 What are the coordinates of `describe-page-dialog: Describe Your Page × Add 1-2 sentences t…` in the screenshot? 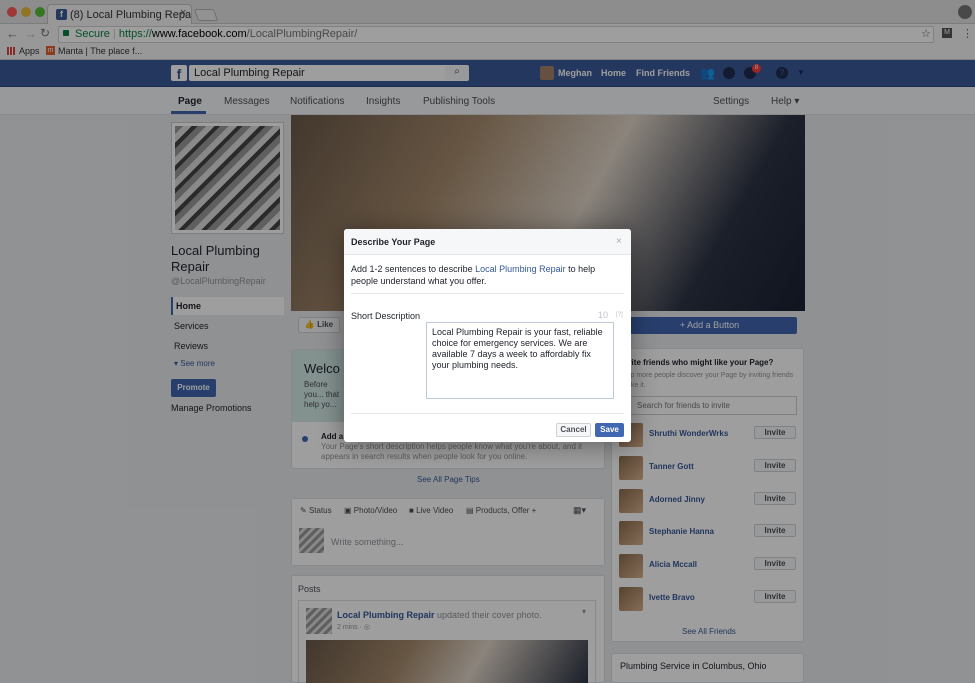 It's located at (487, 335).